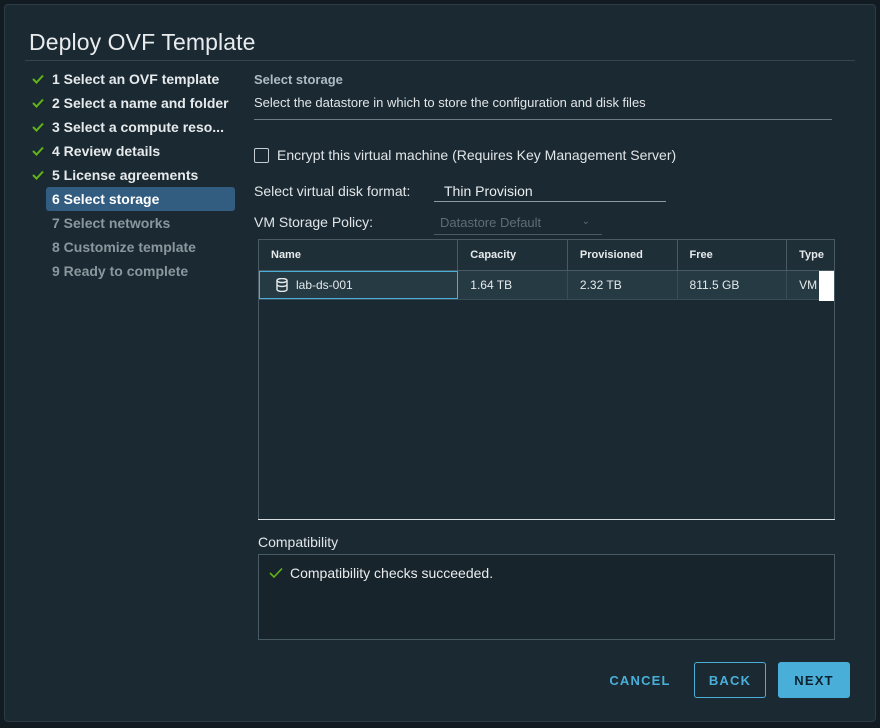  What do you see at coordinates (140, 103) in the screenshot?
I see `step-label: 2 Select a name and folder` at bounding box center [140, 103].